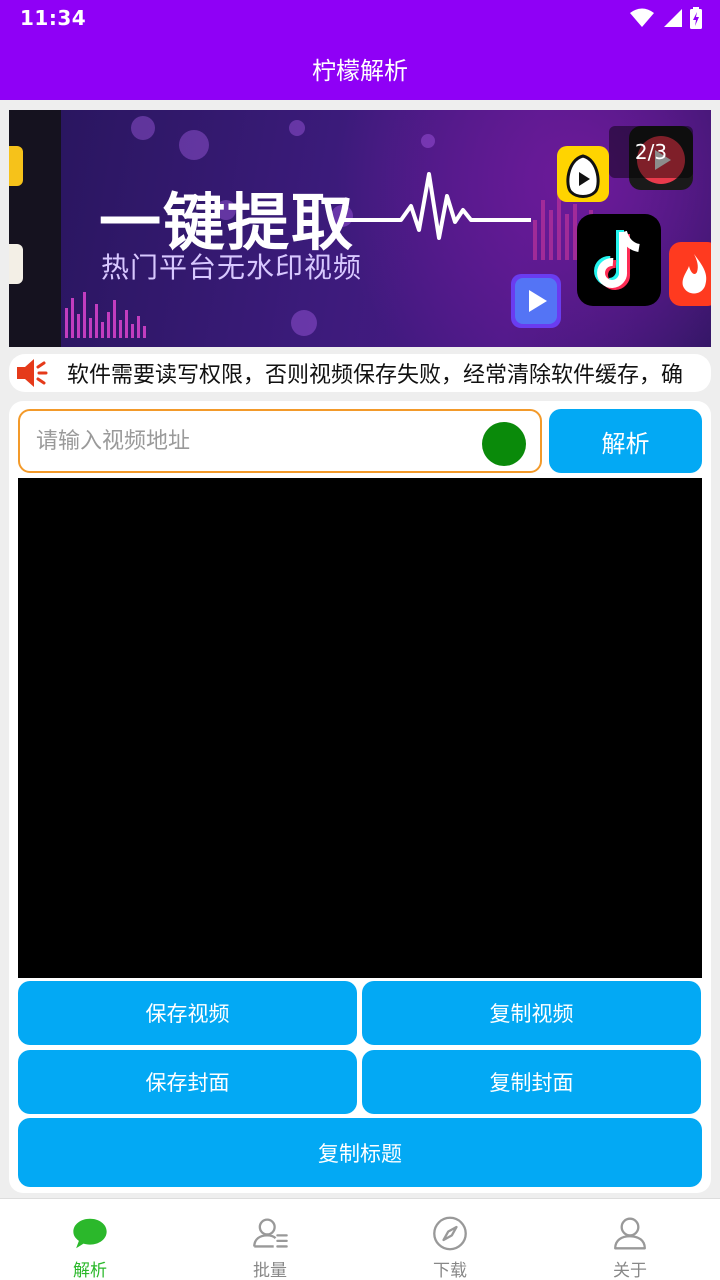  I want to click on speaker-icon, so click(31, 373).